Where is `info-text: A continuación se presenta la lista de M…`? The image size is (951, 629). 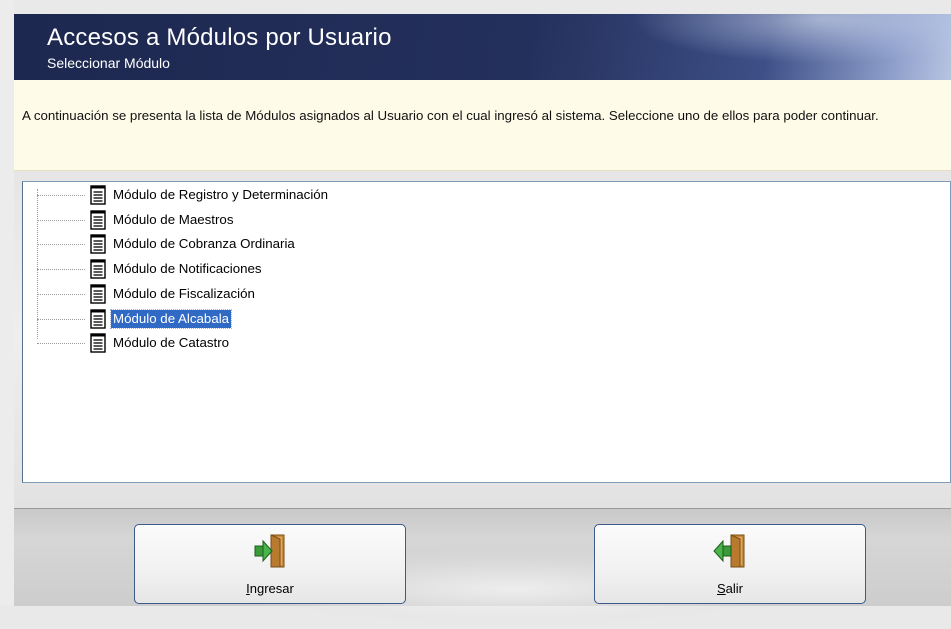 info-text: A continuación se presenta la lista de M… is located at coordinates (450, 115).